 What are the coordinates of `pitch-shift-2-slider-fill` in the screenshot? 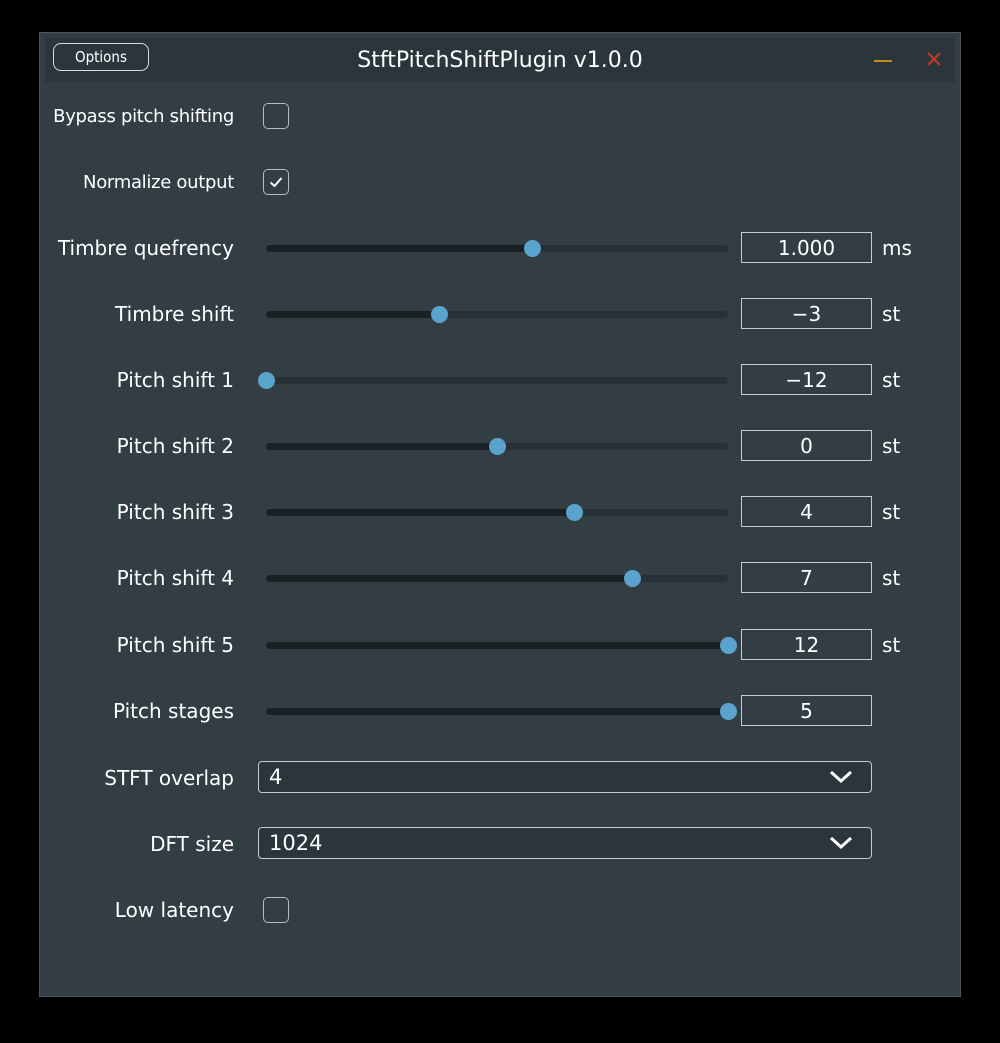 It's located at (381, 446).